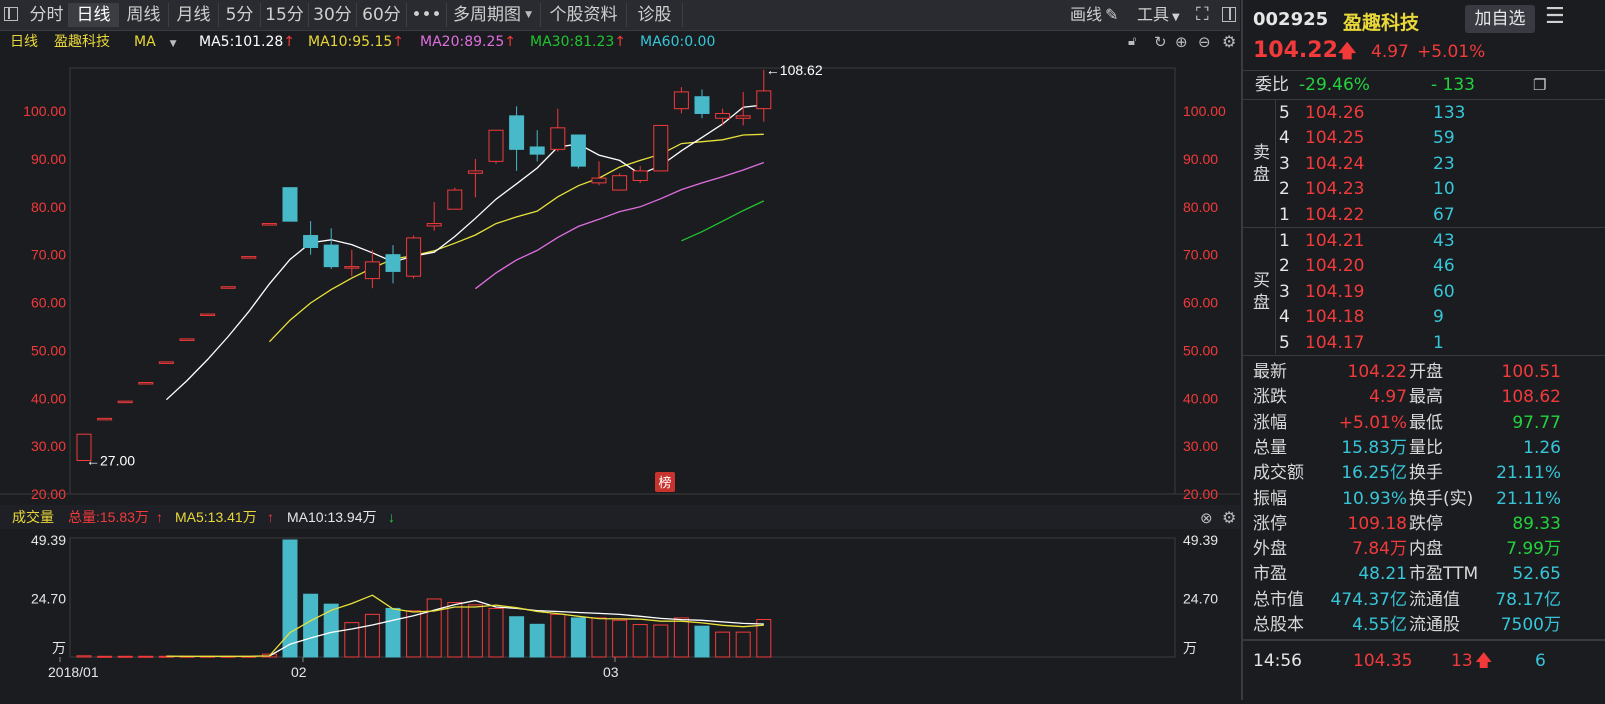  I want to click on draw-line-button: 画线 ✎, so click(1094, 15).